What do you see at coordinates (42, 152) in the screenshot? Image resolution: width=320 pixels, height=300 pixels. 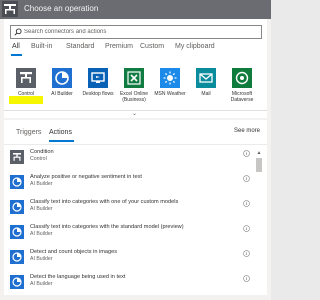 I see `action-title: Condition` at bounding box center [42, 152].